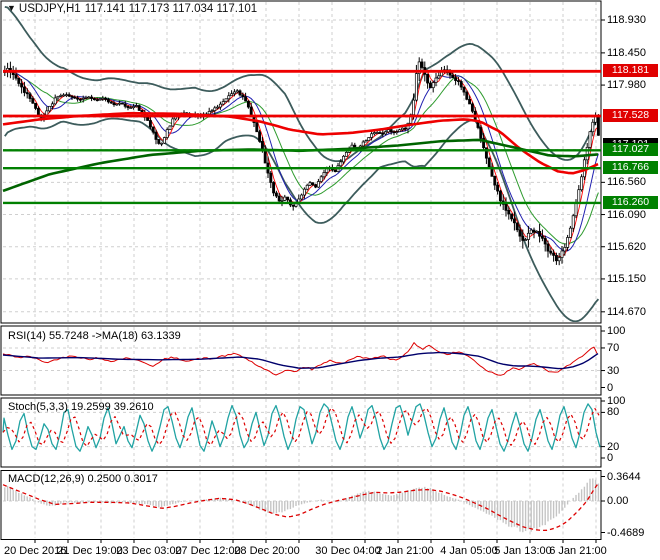  What do you see at coordinates (11, 8) in the screenshot?
I see `symbol-dropdown-icon: ▼` at bounding box center [11, 8].